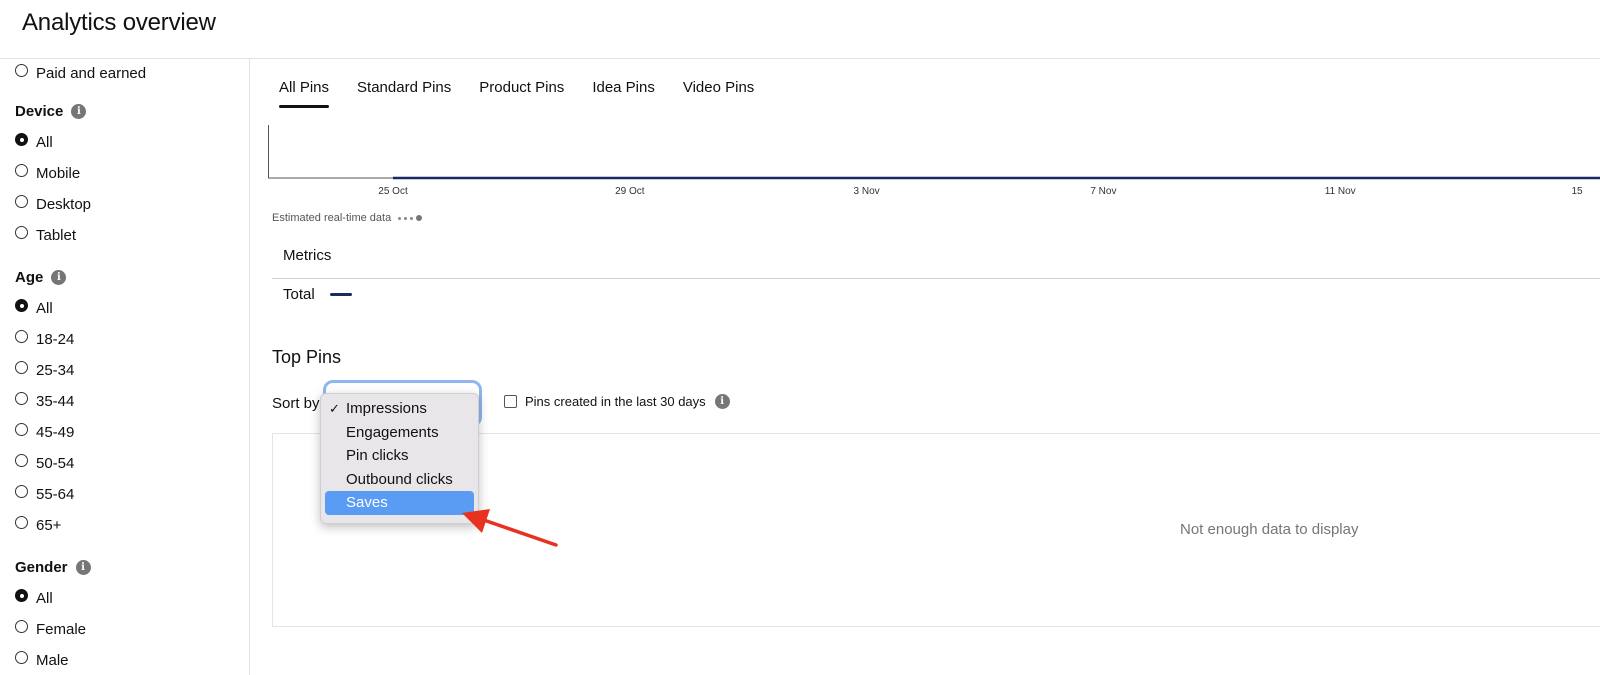 This screenshot has width=1600, height=675. Describe the element at coordinates (404, 94) in the screenshot. I see `tab-standard-pins: Standard Pins` at that location.